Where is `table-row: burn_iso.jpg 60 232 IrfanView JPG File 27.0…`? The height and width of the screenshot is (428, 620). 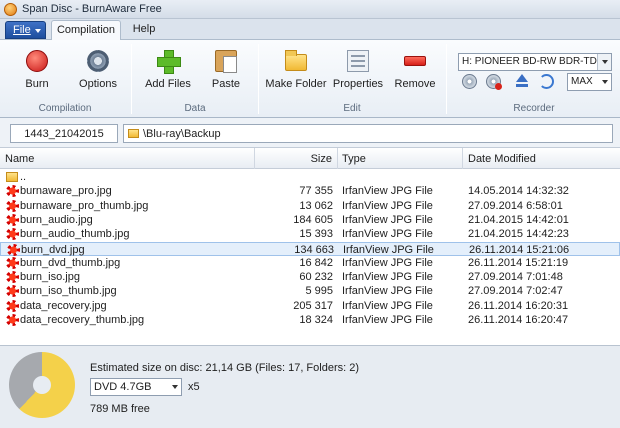 table-row: burn_iso.jpg 60 232 IrfanView JPG File 27.0… is located at coordinates (310, 277).